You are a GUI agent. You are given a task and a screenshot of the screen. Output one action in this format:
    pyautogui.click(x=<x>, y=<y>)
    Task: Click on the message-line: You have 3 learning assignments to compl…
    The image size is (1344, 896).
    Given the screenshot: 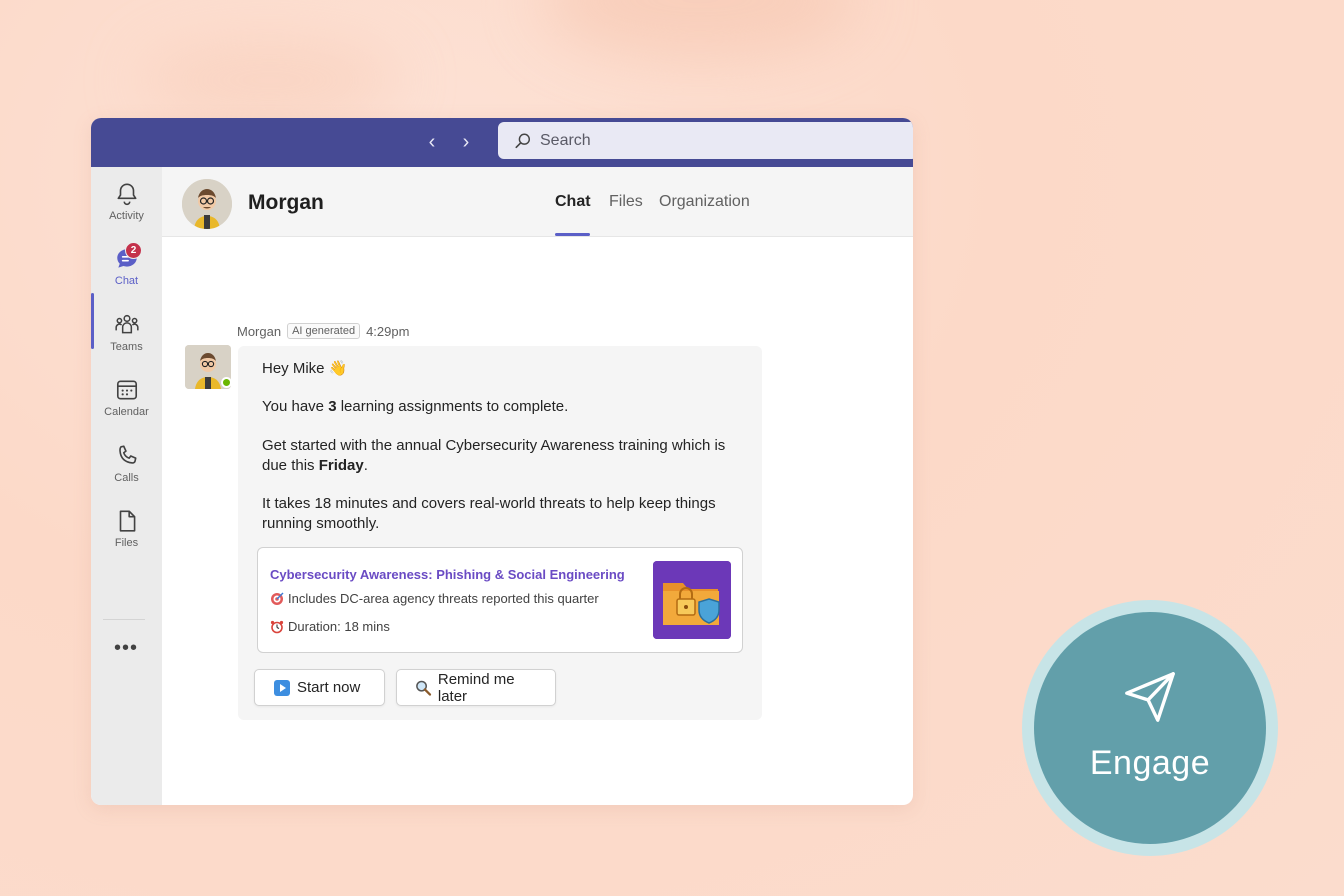 What is the action you would take?
    pyautogui.click(x=415, y=406)
    